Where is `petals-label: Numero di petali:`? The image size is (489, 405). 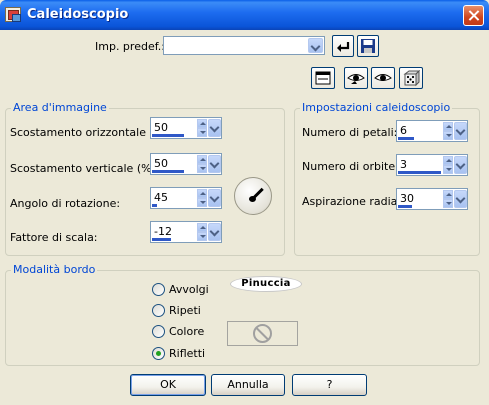 petals-label: Numero di petali: is located at coordinates (350, 132).